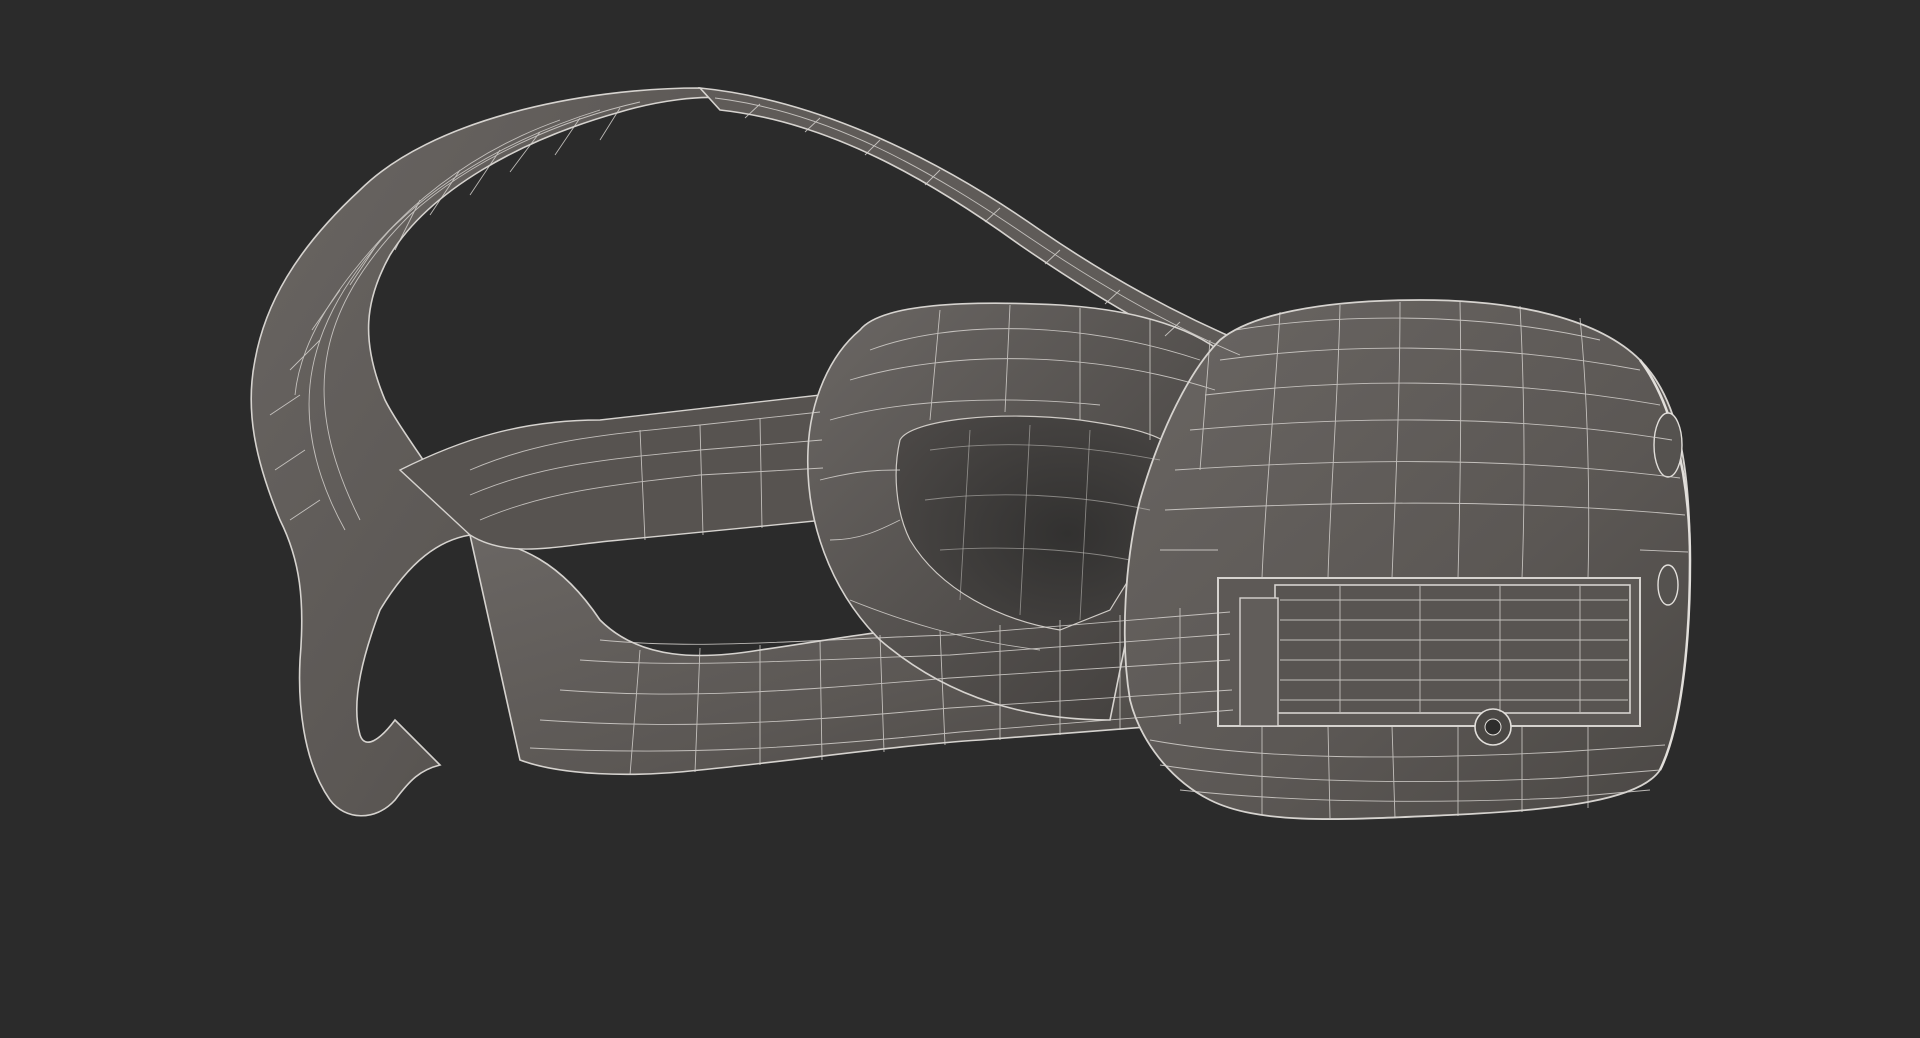 This screenshot has width=1920, height=1038. Describe the element at coordinates (1668, 585) in the screenshot. I see `volume-button-icon` at that location.